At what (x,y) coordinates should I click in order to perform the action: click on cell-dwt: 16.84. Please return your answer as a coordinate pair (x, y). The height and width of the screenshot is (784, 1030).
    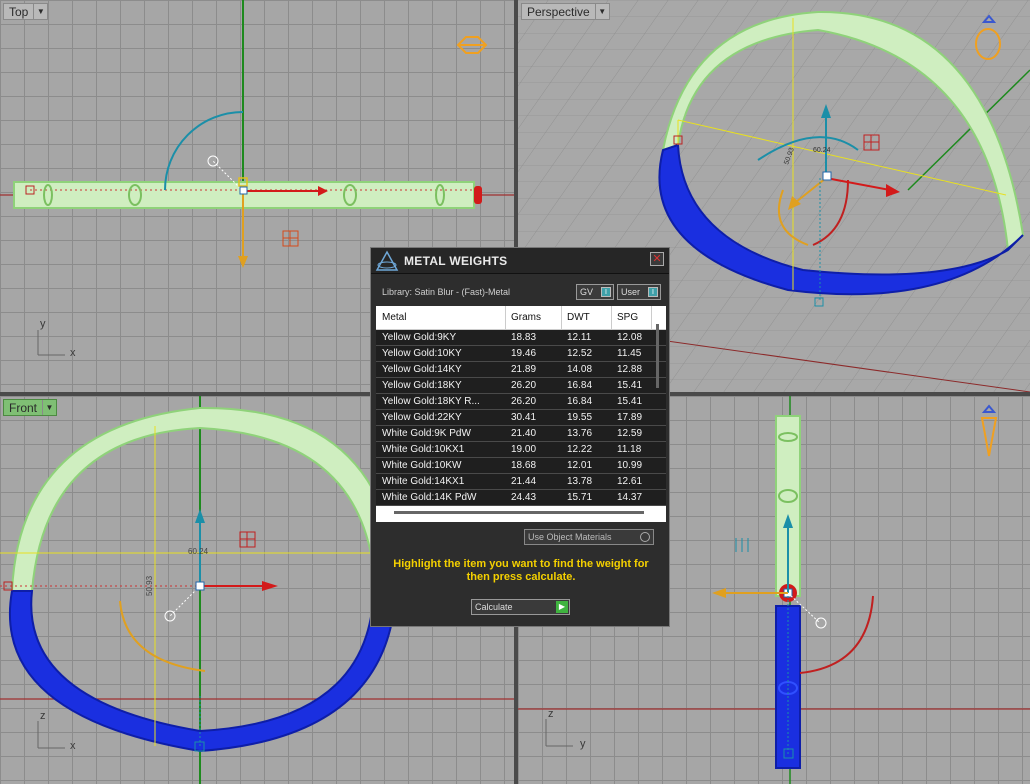
    Looking at the image, I should click on (580, 401).